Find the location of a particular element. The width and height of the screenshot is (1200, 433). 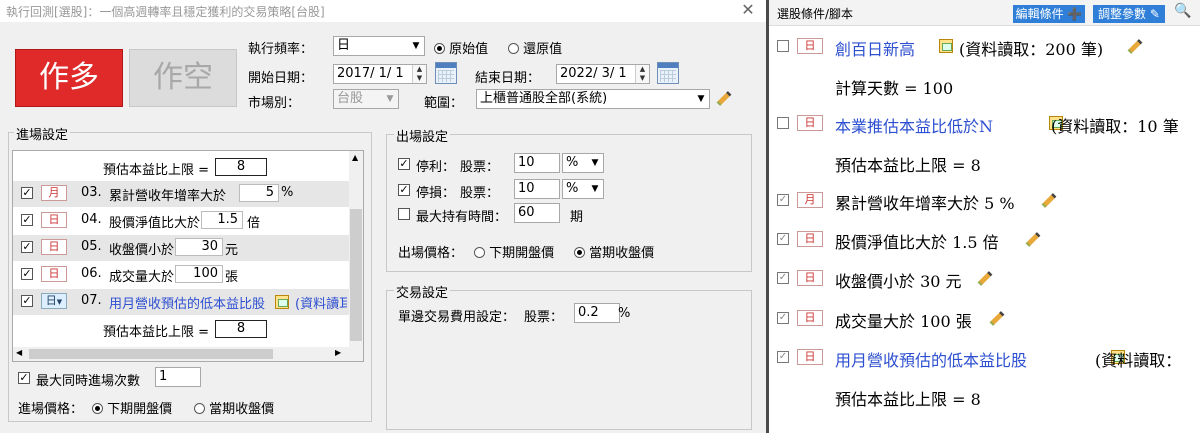

row-text: 收盤價小於 is located at coordinates (142, 250).